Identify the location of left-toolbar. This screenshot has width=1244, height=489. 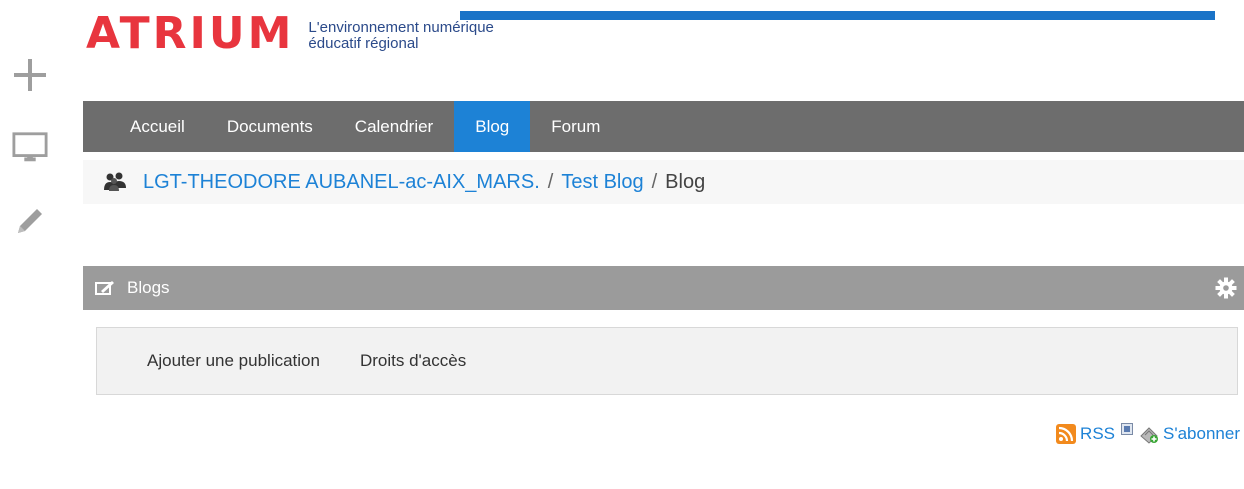
(31, 244).